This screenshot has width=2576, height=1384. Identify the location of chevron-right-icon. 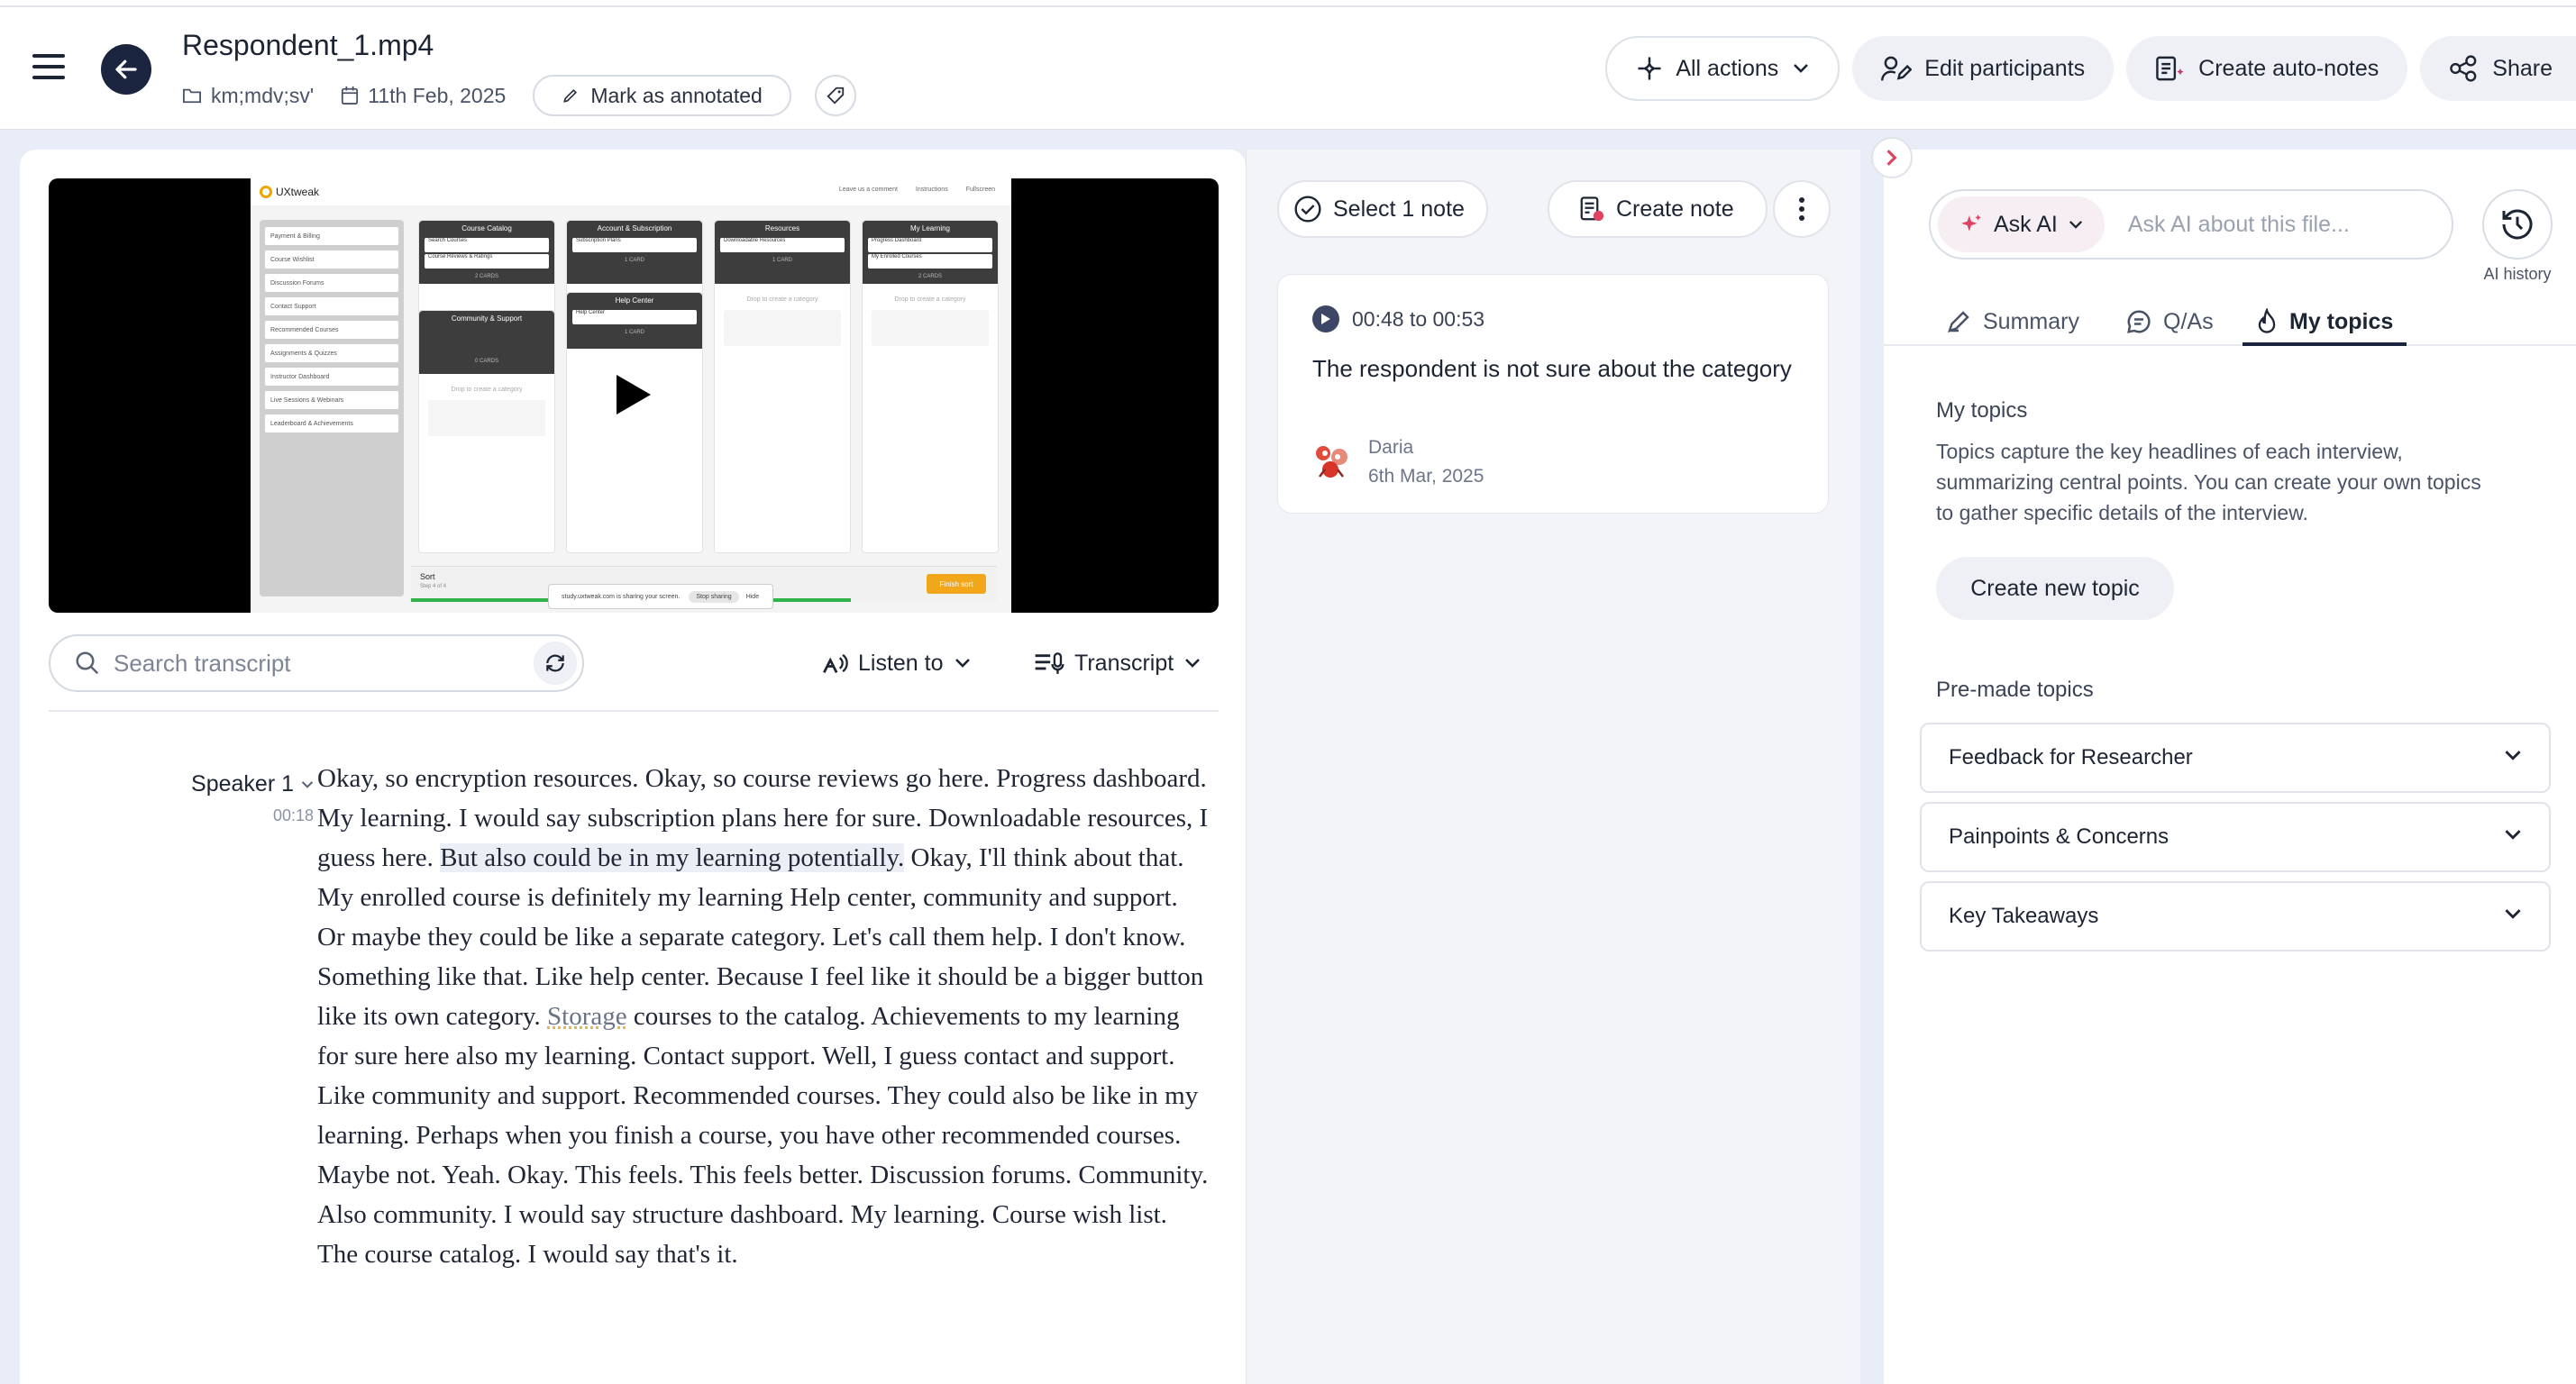
(1891, 158).